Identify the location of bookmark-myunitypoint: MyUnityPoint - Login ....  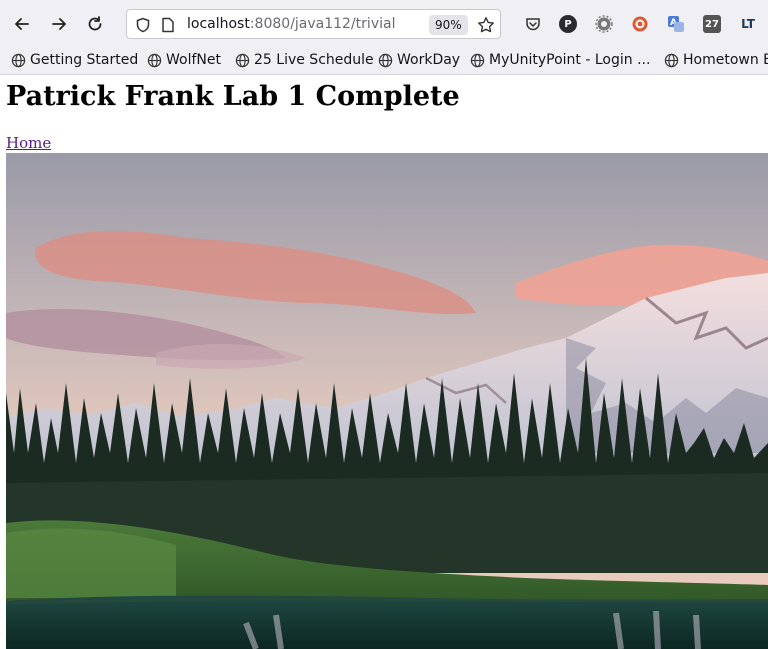
(560, 60).